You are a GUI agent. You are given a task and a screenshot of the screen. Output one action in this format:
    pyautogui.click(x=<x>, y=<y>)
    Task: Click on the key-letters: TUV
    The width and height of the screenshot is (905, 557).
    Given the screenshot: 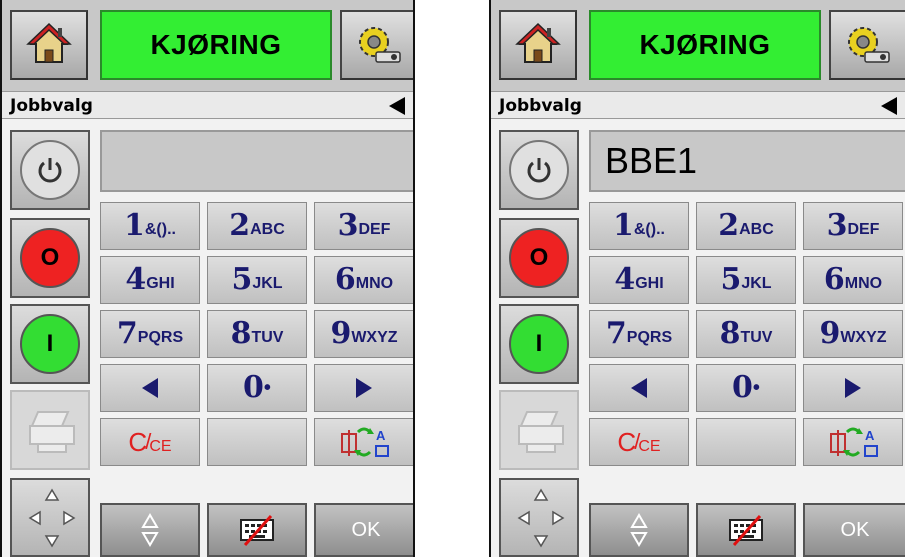 What is the action you would take?
    pyautogui.click(x=756, y=337)
    